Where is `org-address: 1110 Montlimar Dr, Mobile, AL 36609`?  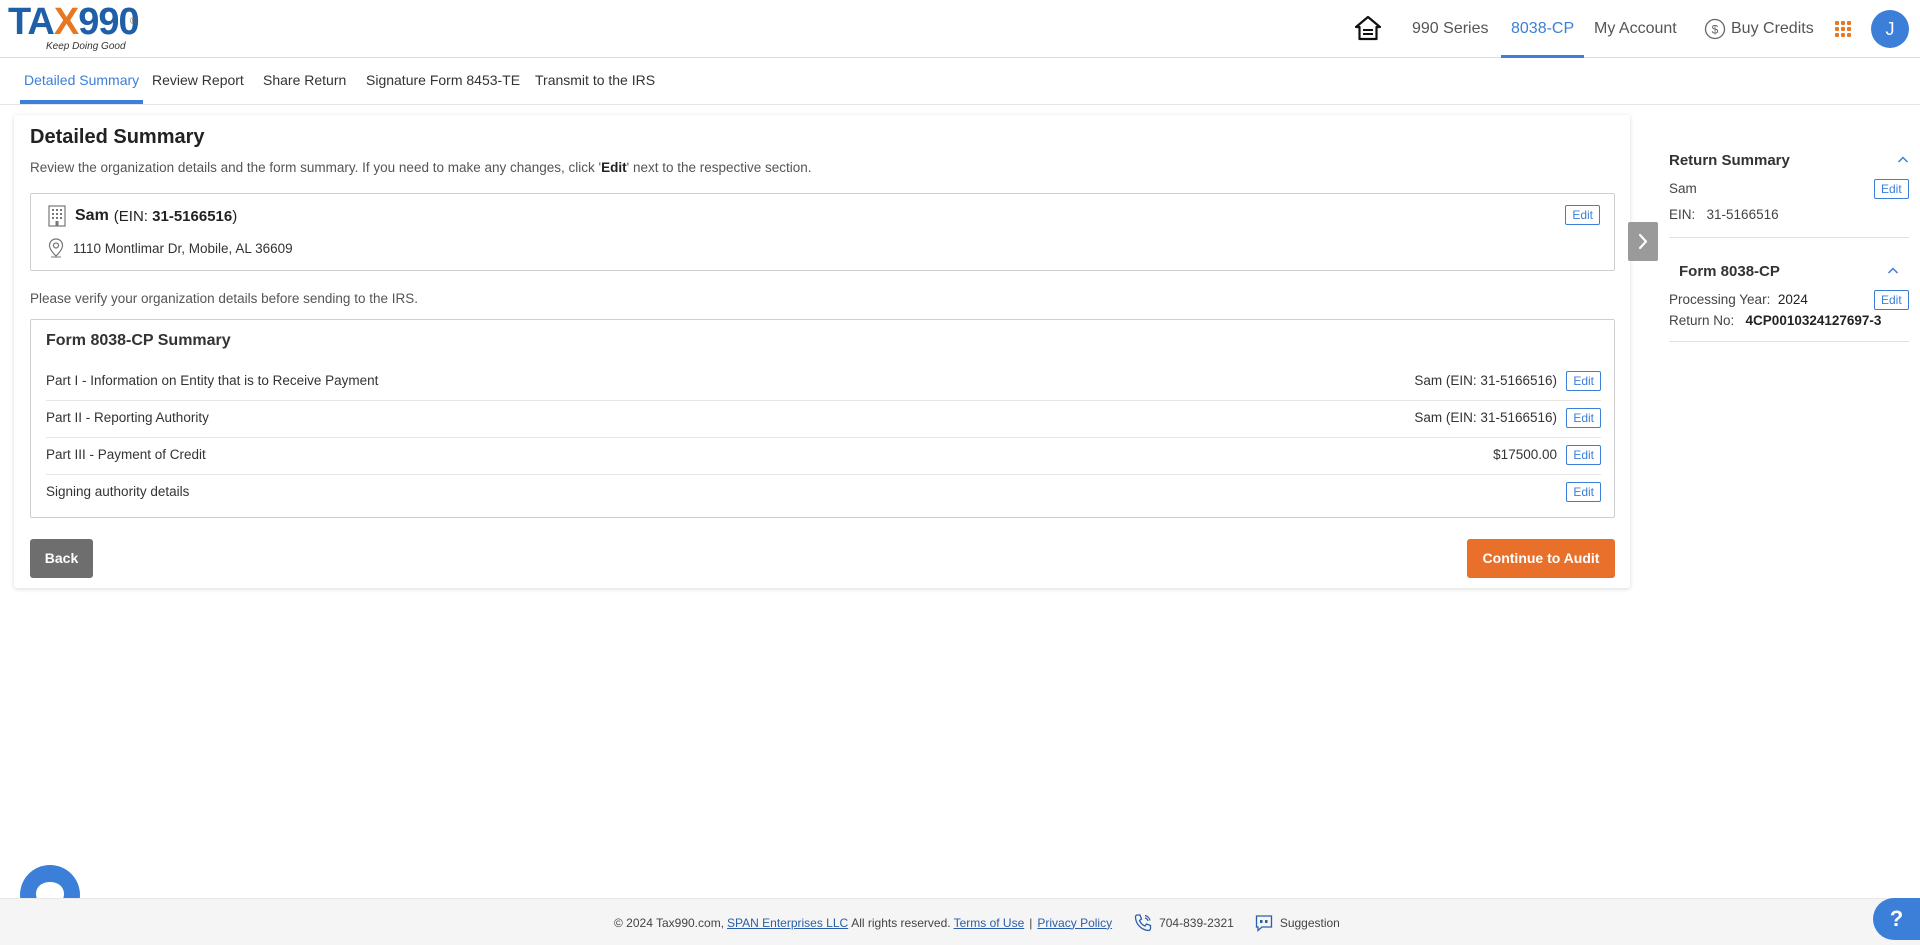 org-address: 1110 Montlimar Dr, Mobile, AL 36609 is located at coordinates (183, 248).